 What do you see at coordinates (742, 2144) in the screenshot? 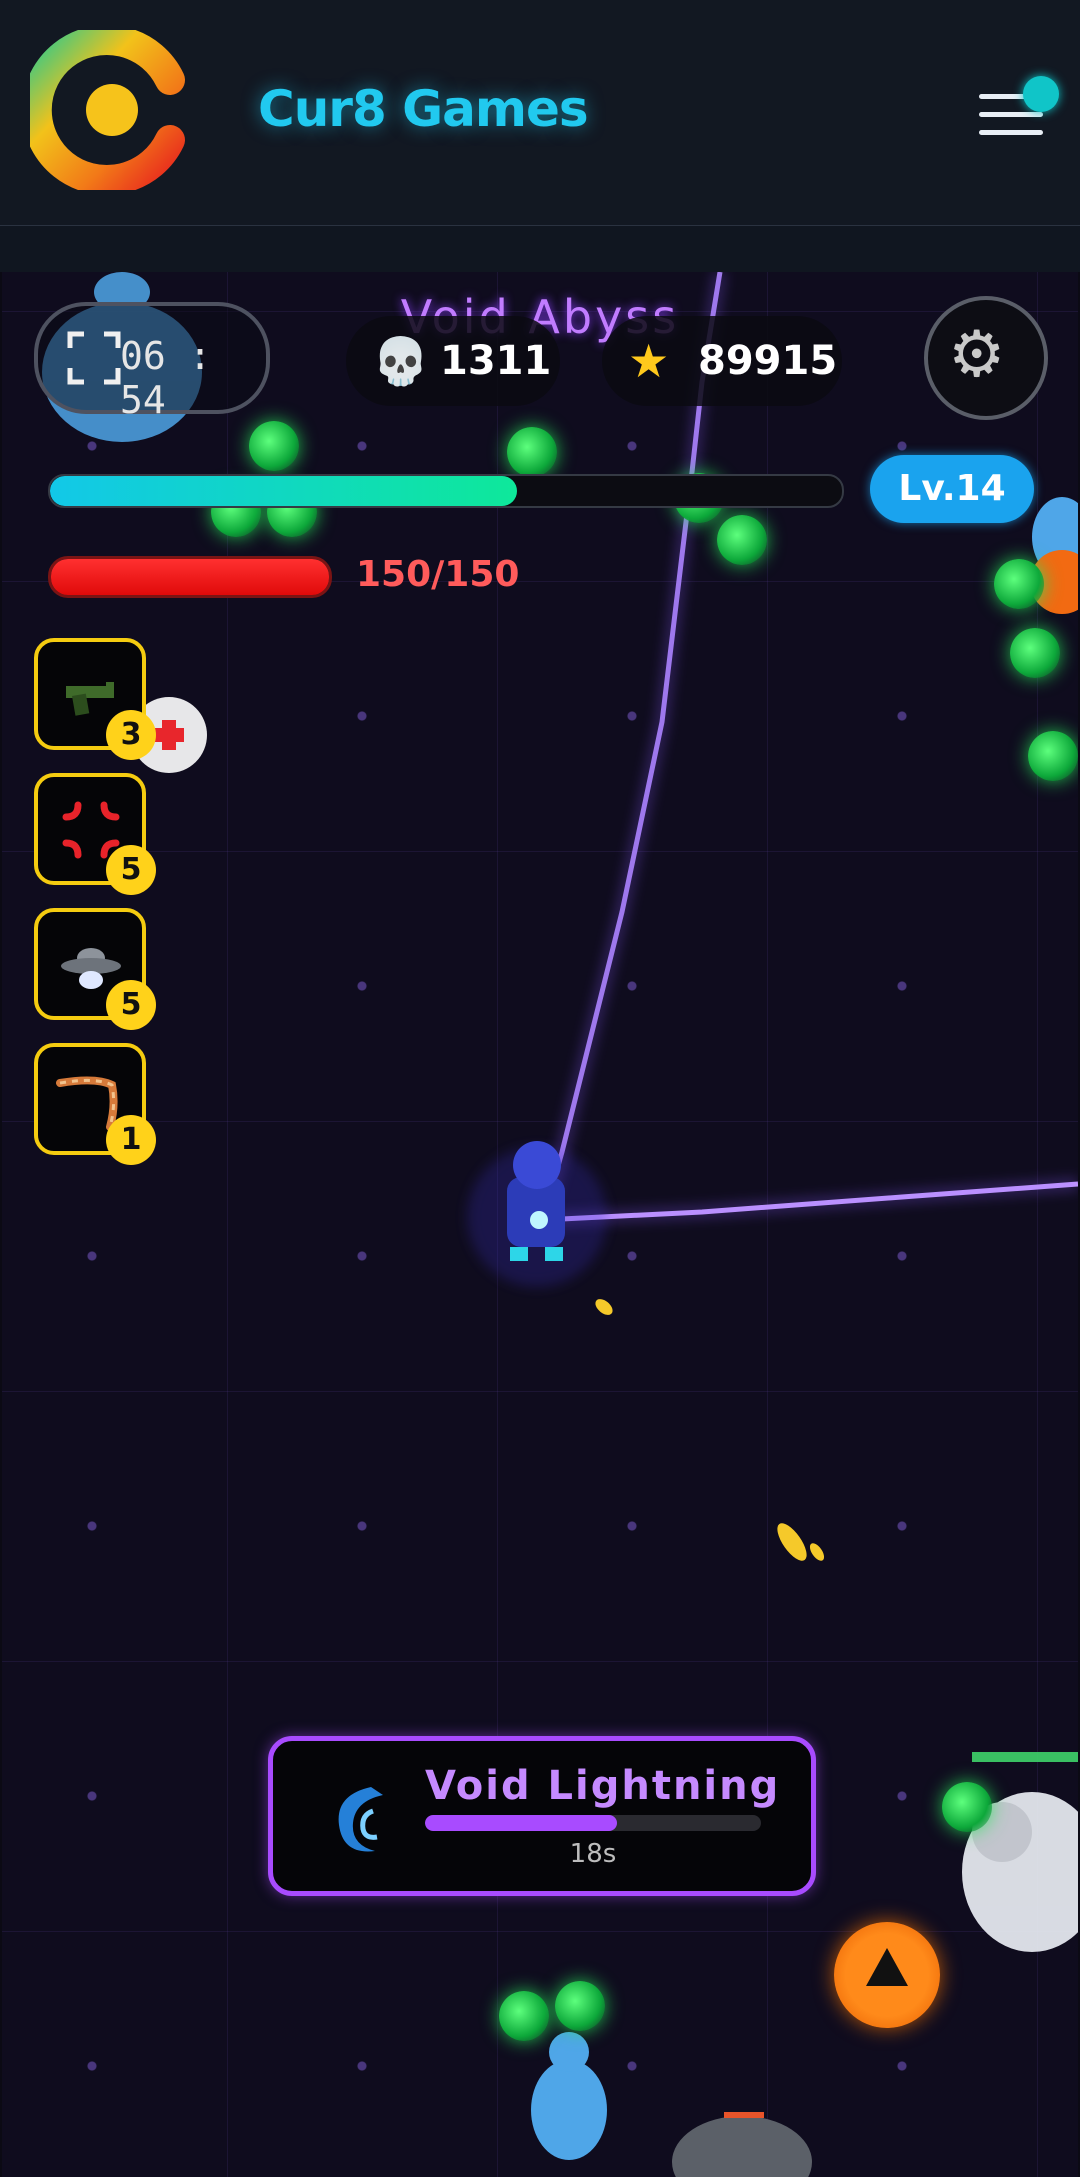
I see `grey-robot-enemy` at bounding box center [742, 2144].